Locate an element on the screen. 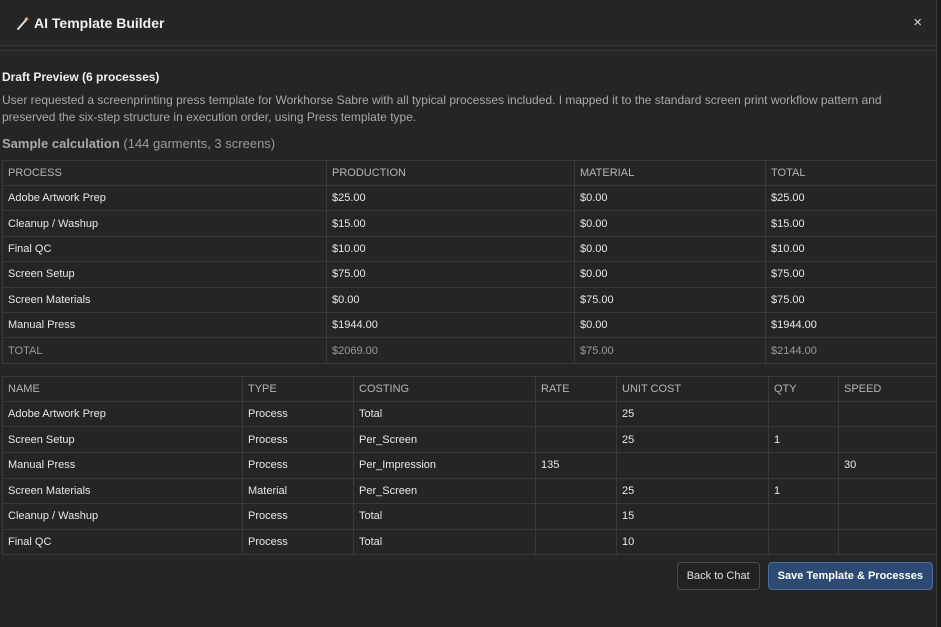 The height and width of the screenshot is (627, 941). modal-footer: Back to Chat Save Template & Processes is located at coordinates (804, 576).